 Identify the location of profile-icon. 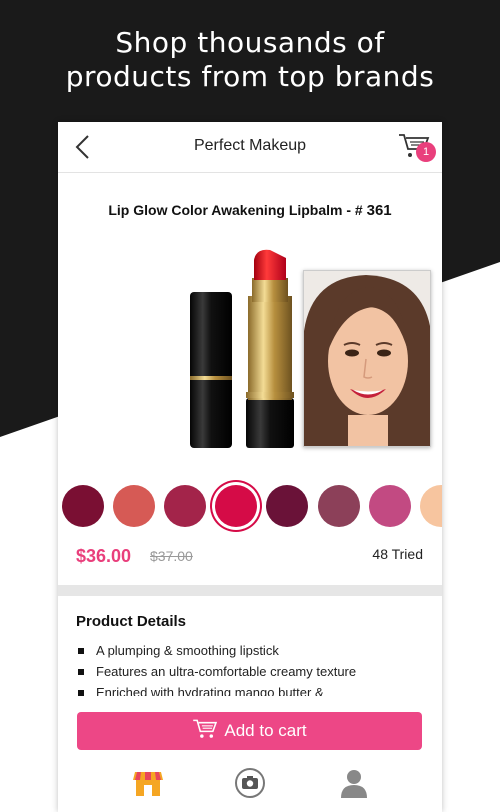
(354, 783).